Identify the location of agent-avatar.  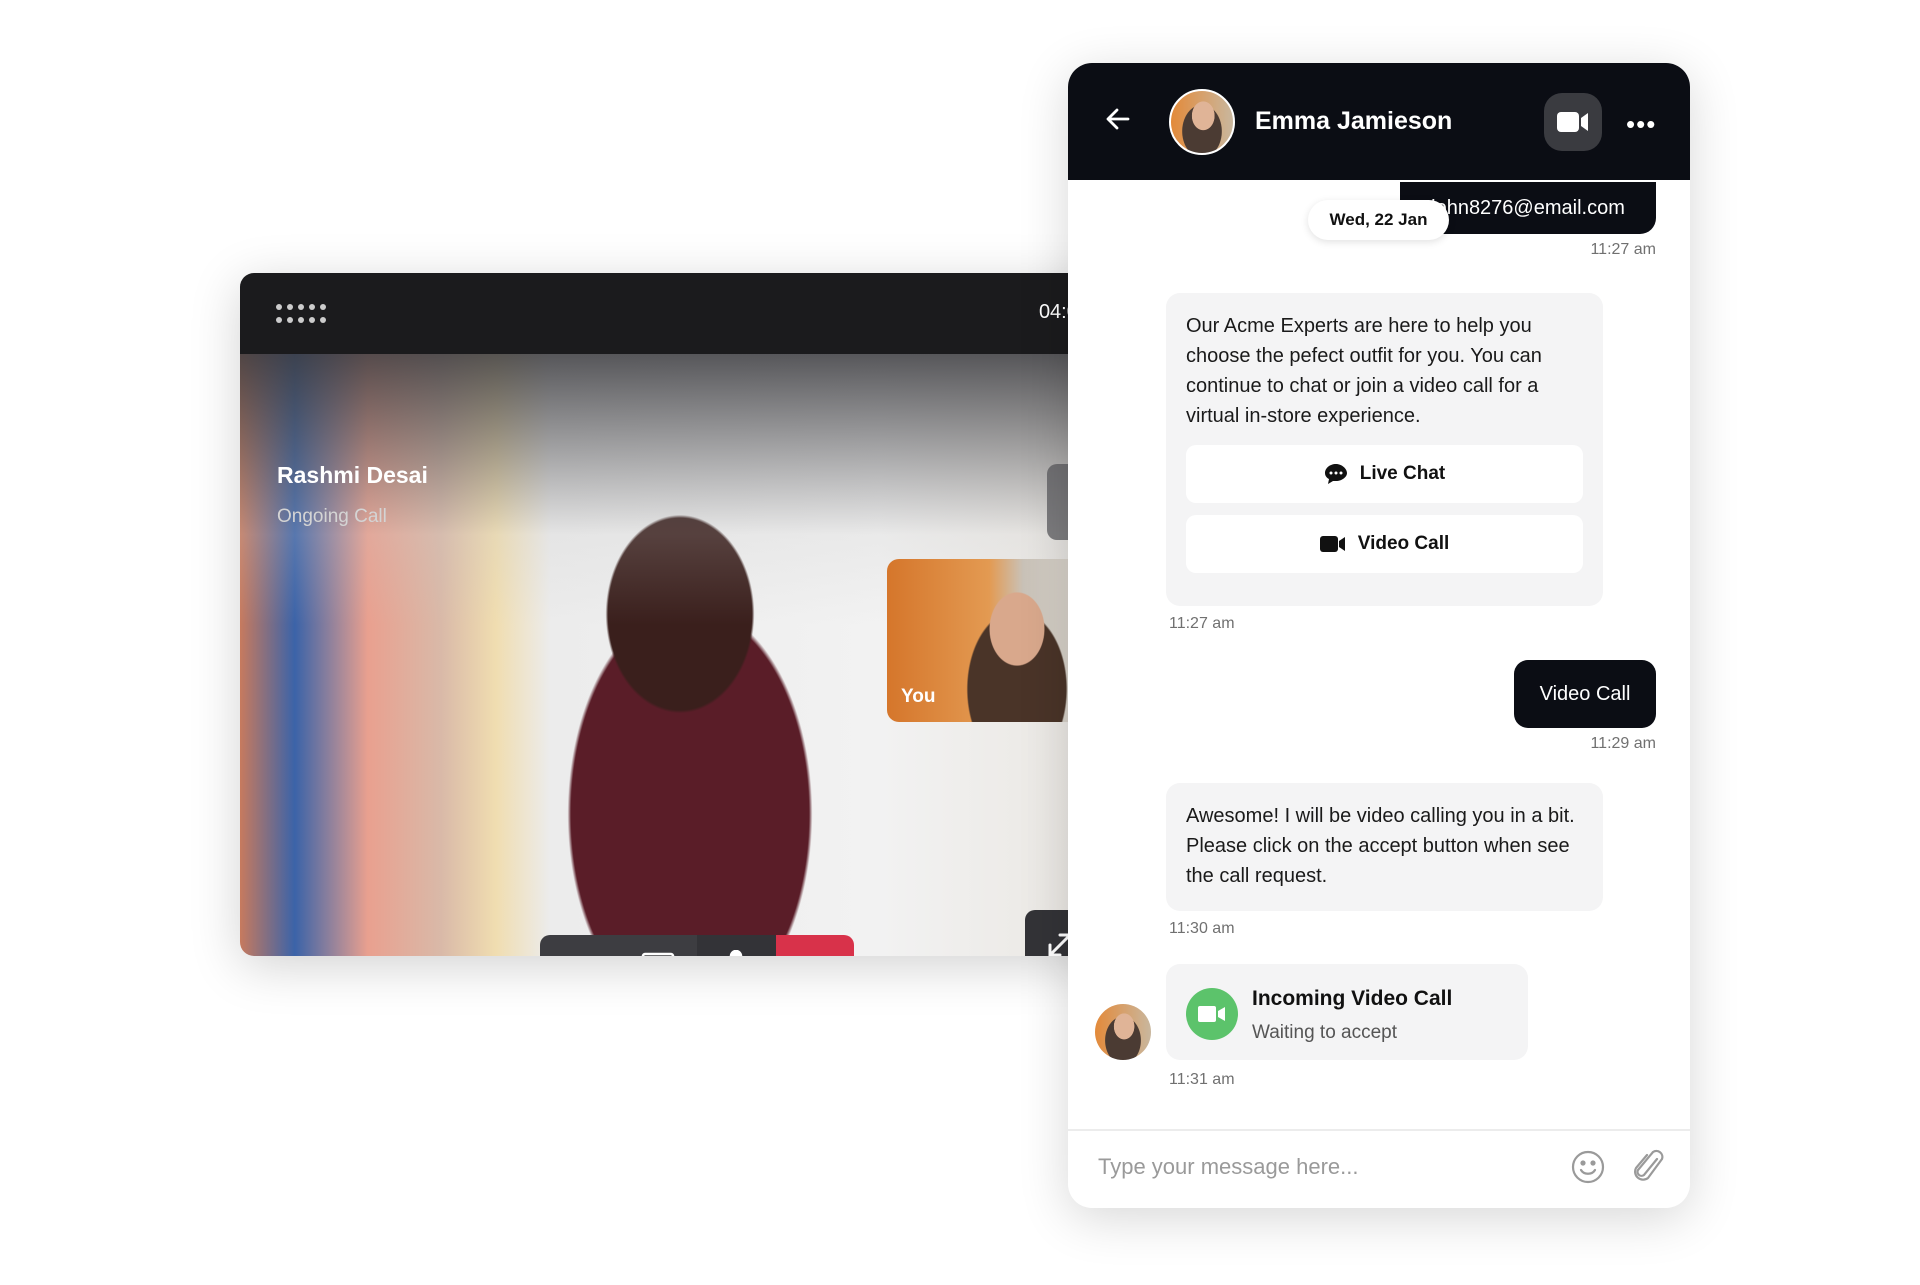
(1123, 1032).